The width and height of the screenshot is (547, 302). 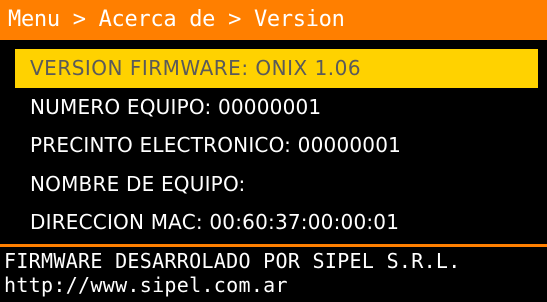 I want to click on footer-credit: FIRMWARE DESARROLADO POR SIPEL S.R.L., so click(x=232, y=261).